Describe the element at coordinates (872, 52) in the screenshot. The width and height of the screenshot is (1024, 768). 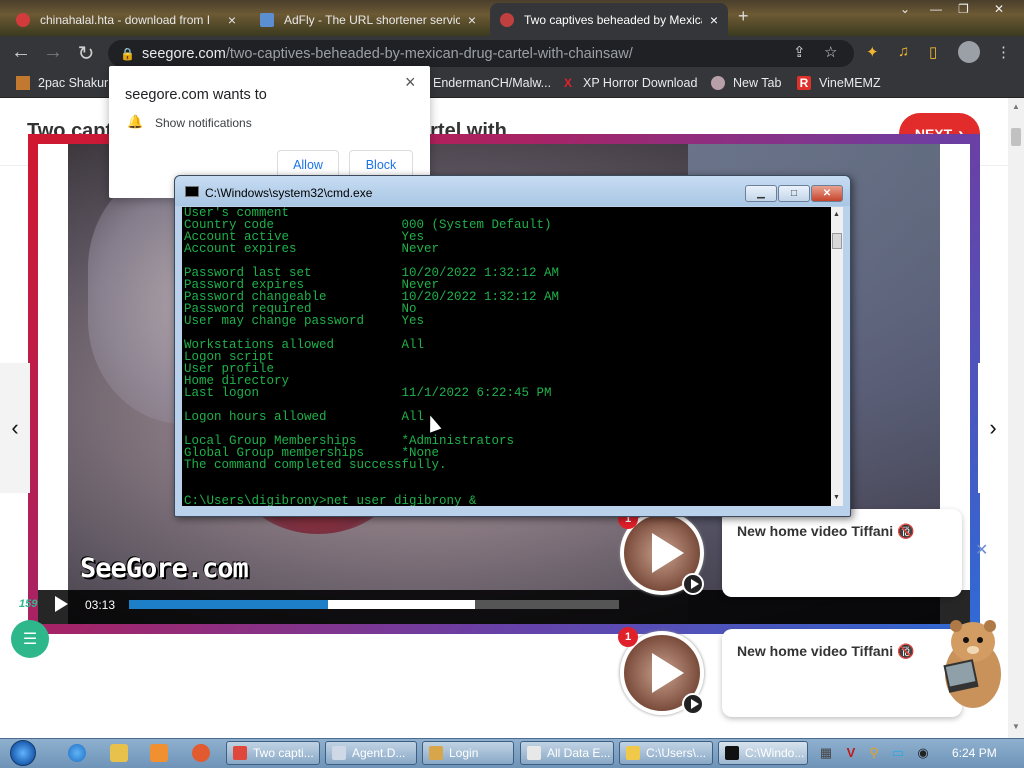
I see `extensions-icon: ✦` at that location.